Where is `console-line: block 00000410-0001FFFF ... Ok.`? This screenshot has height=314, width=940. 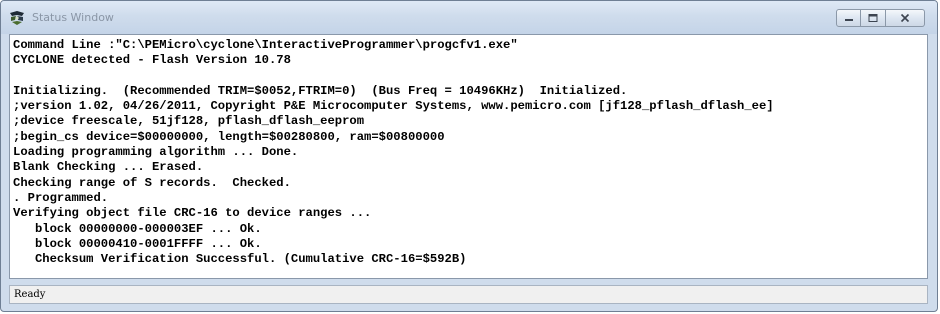
console-line: block 00000410-0001FFFF ... Ok. is located at coordinates (137, 243).